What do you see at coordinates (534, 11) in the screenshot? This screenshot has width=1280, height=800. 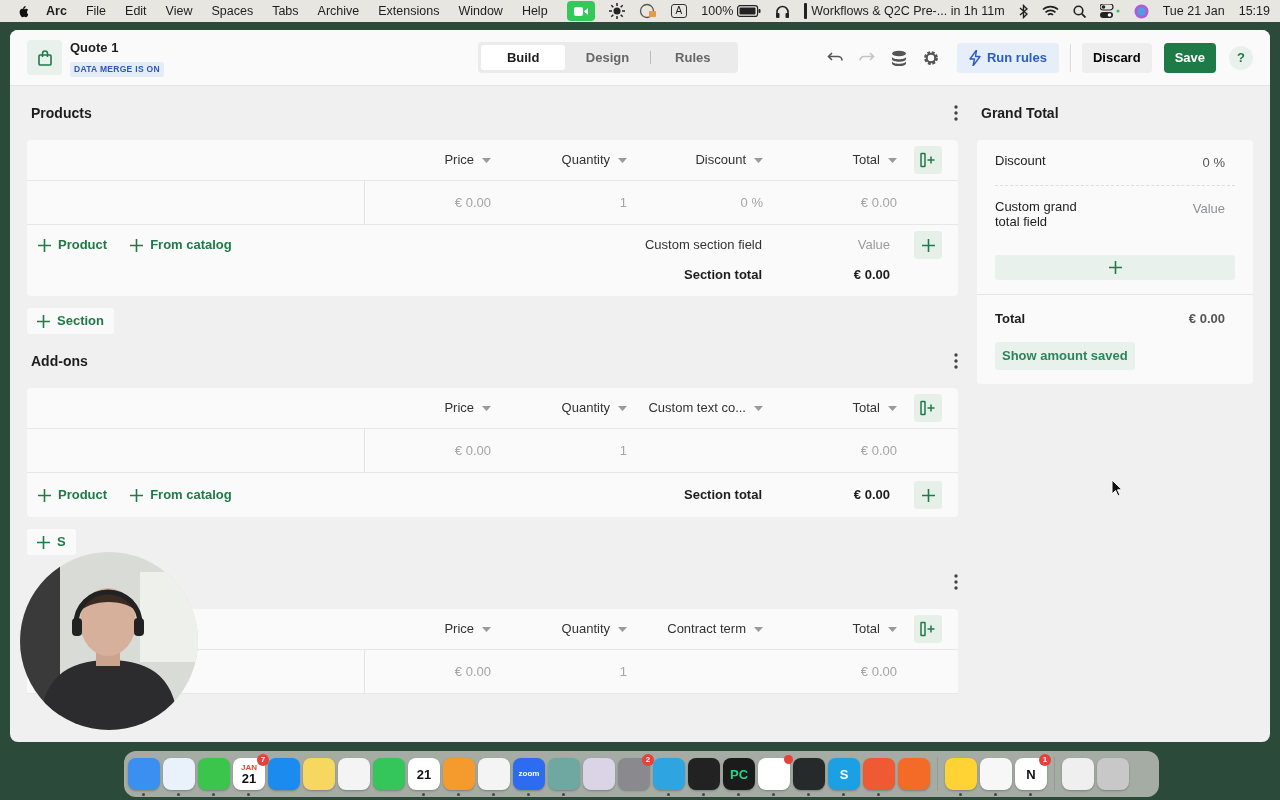 I see `menu-item: Help` at bounding box center [534, 11].